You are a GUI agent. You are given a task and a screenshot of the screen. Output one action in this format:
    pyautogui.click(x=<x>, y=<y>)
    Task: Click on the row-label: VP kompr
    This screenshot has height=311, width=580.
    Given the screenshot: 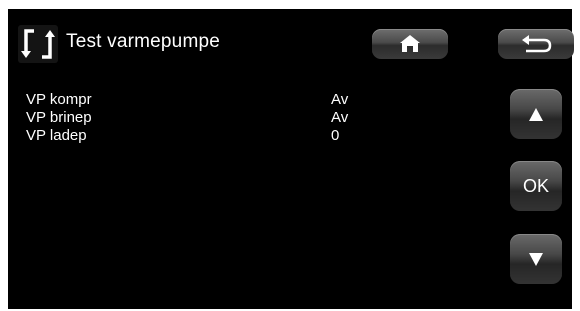 What is the action you would take?
    pyautogui.click(x=59, y=99)
    